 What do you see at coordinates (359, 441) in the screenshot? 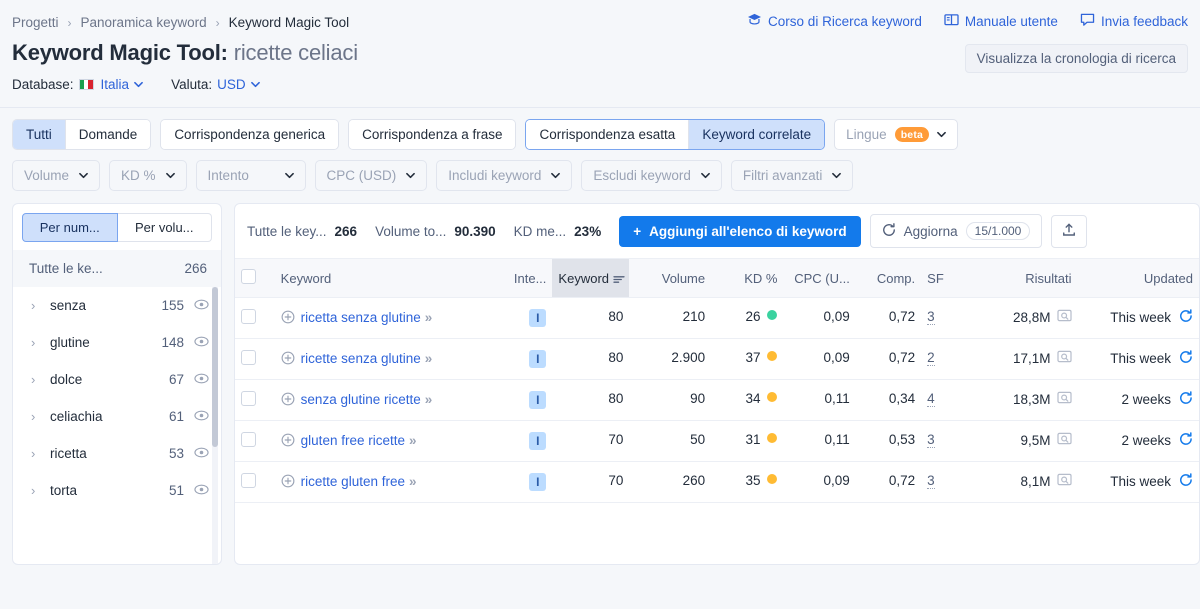
I see `keyword-link: gluten free ricette»` at bounding box center [359, 441].